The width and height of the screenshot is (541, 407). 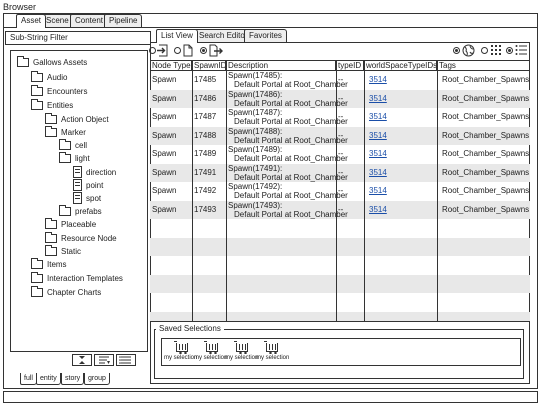 I want to click on tab-group: group, so click(x=97, y=379).